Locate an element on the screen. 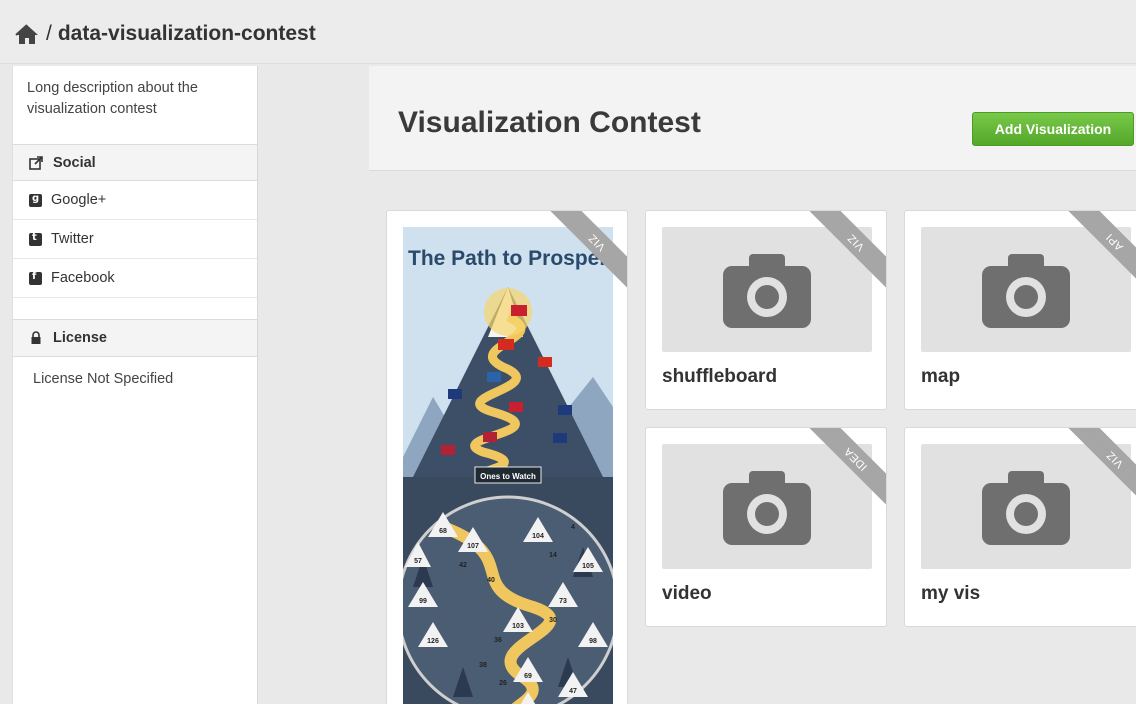  poster-tent-number: 69 is located at coordinates (528, 676).